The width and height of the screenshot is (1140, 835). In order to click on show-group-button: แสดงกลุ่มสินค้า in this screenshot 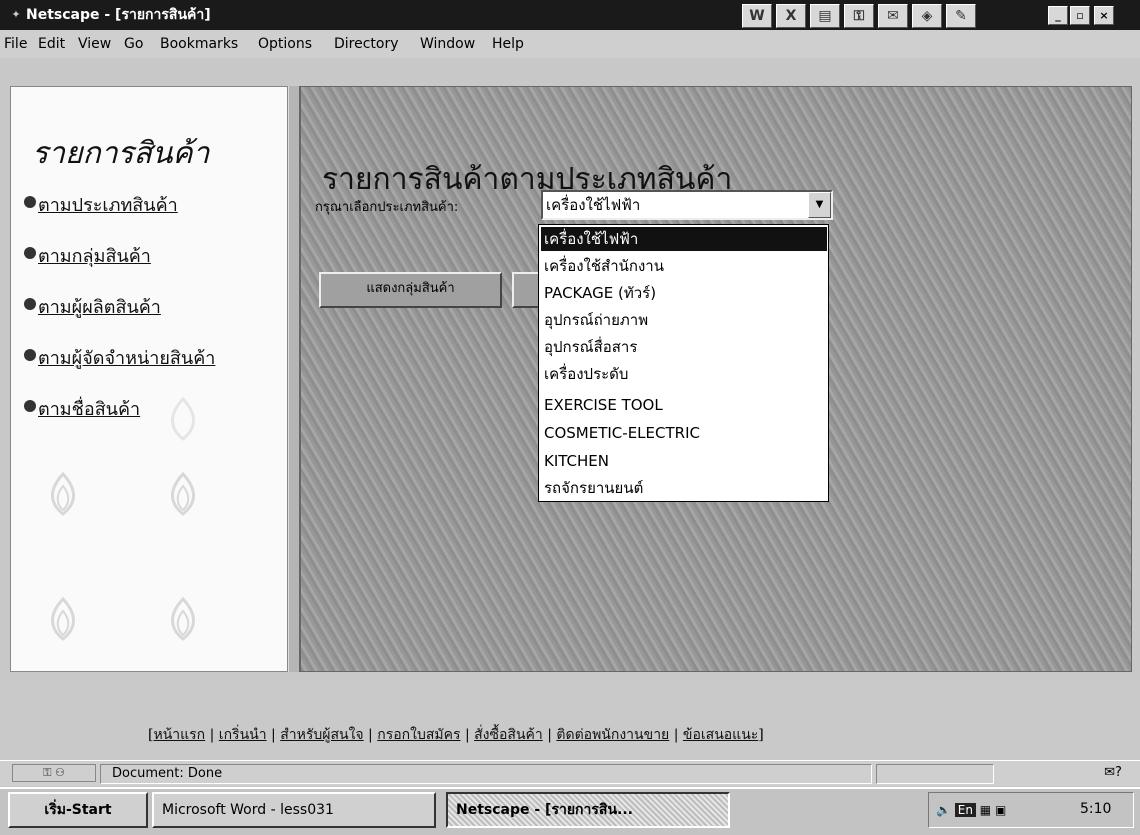, I will do `click(410, 290)`.